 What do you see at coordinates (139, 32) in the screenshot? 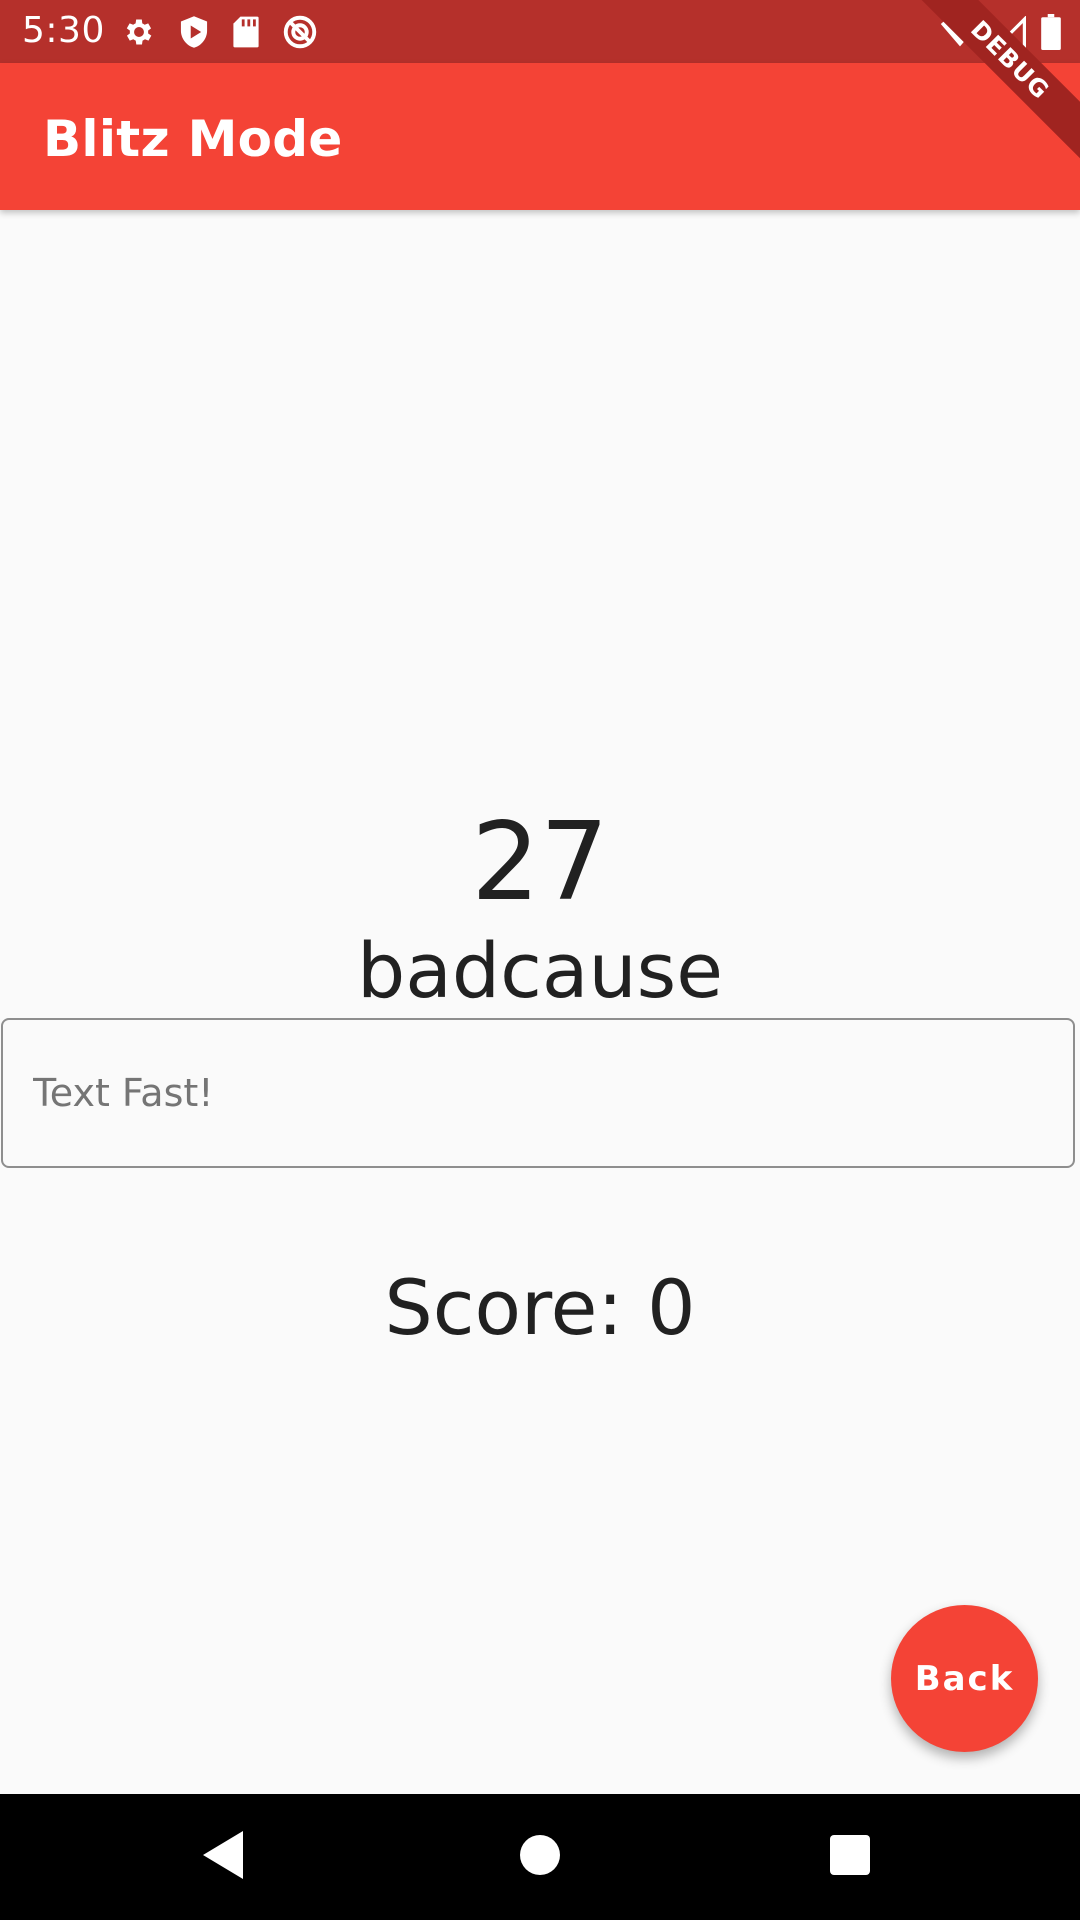
I see `settings-icon` at bounding box center [139, 32].